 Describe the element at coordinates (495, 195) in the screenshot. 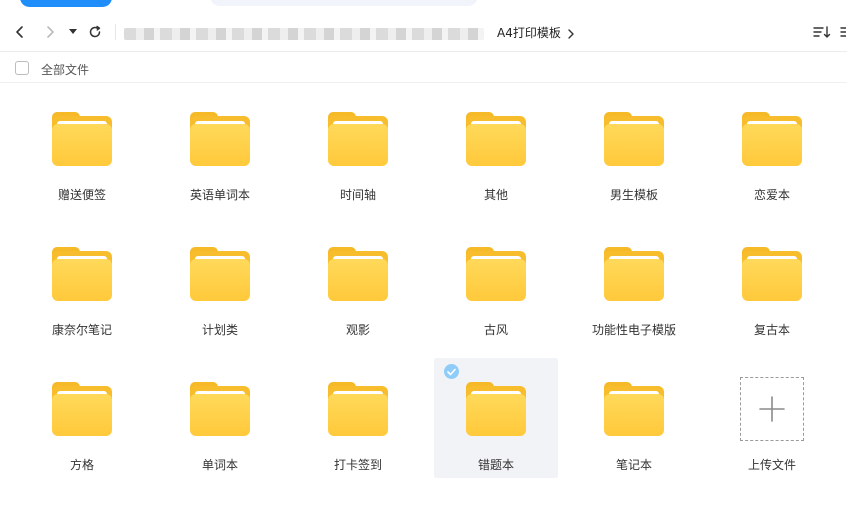

I see `folder-name: 其他` at that location.